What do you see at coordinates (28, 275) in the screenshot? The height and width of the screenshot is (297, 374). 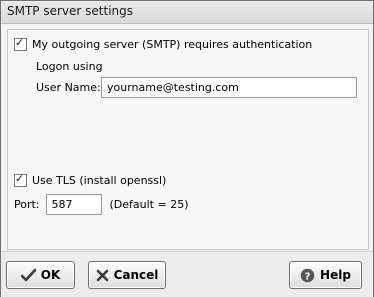 I see `checkmark-icon` at bounding box center [28, 275].